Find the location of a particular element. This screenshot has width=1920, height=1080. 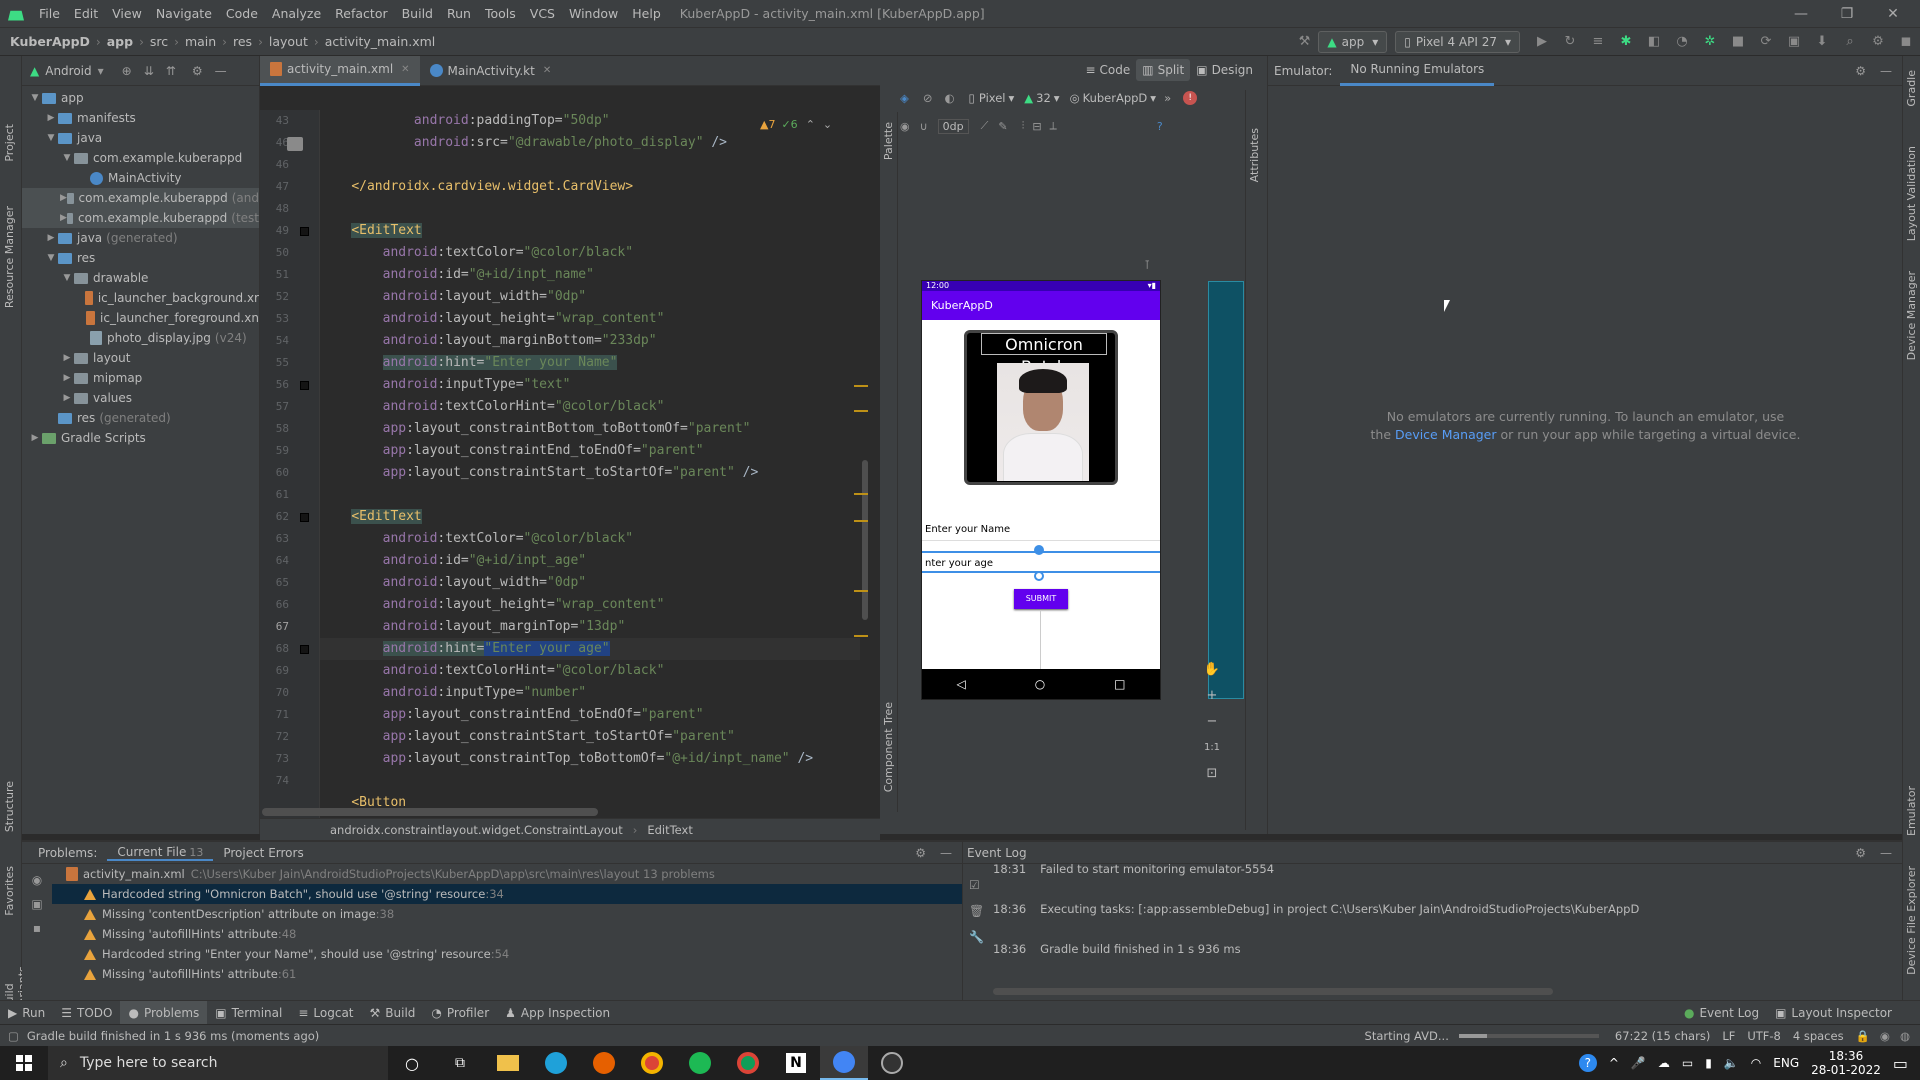

line-number: 71 is located at coordinates (289, 715).